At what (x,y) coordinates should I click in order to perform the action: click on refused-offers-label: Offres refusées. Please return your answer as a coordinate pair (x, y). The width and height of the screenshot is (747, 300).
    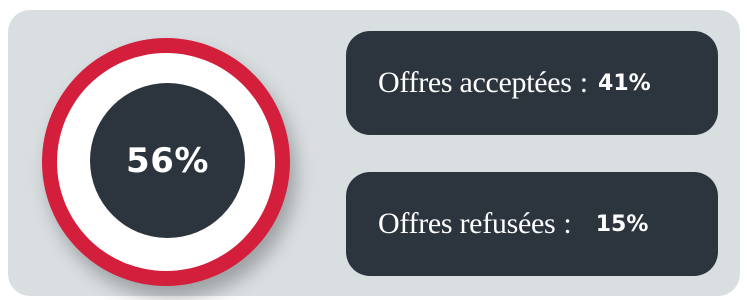
    Looking at the image, I should click on (467, 223).